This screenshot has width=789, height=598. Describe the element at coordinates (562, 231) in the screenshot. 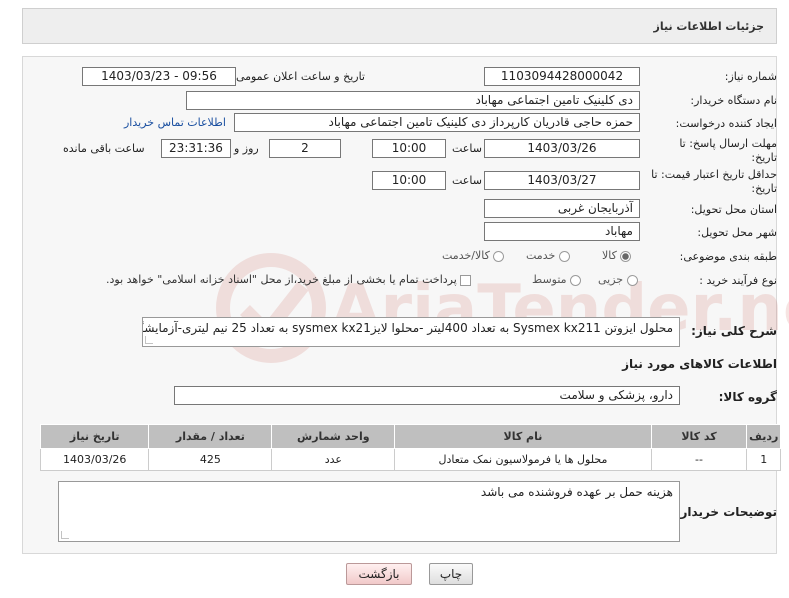

I see `city-field: مهاباد` at that location.